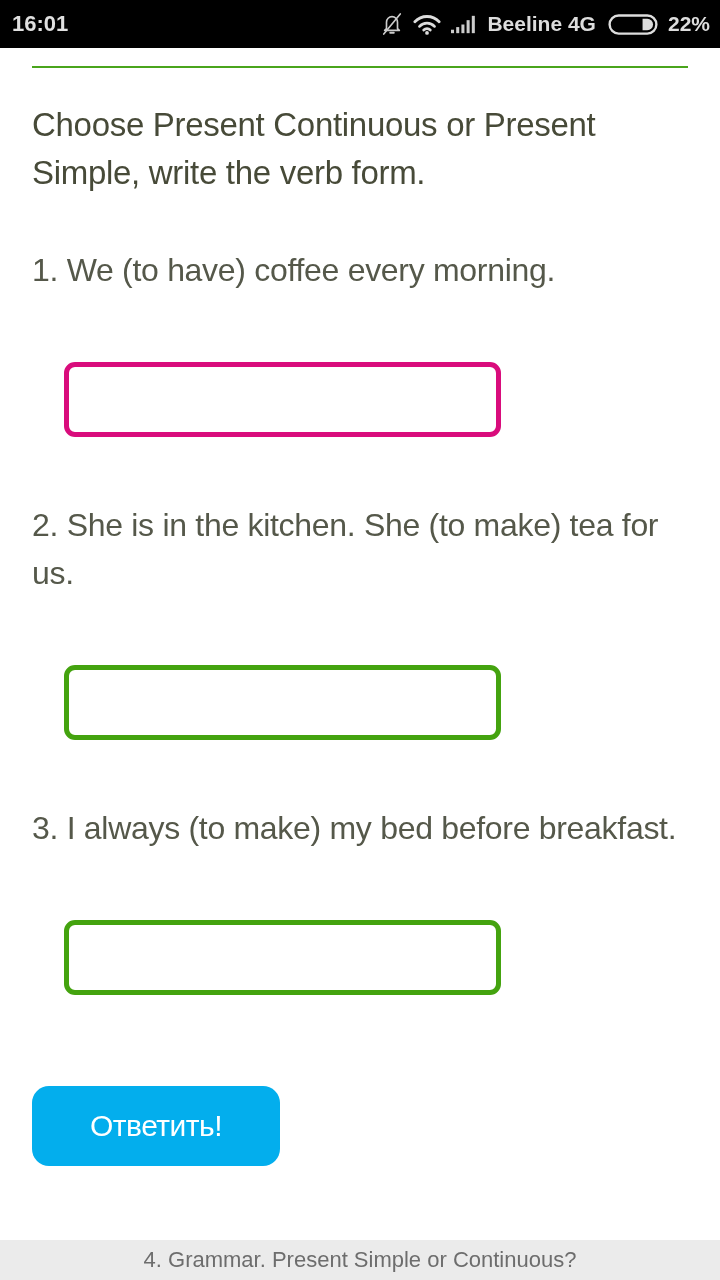 The image size is (720, 1280). I want to click on battery-icon, so click(632, 24).